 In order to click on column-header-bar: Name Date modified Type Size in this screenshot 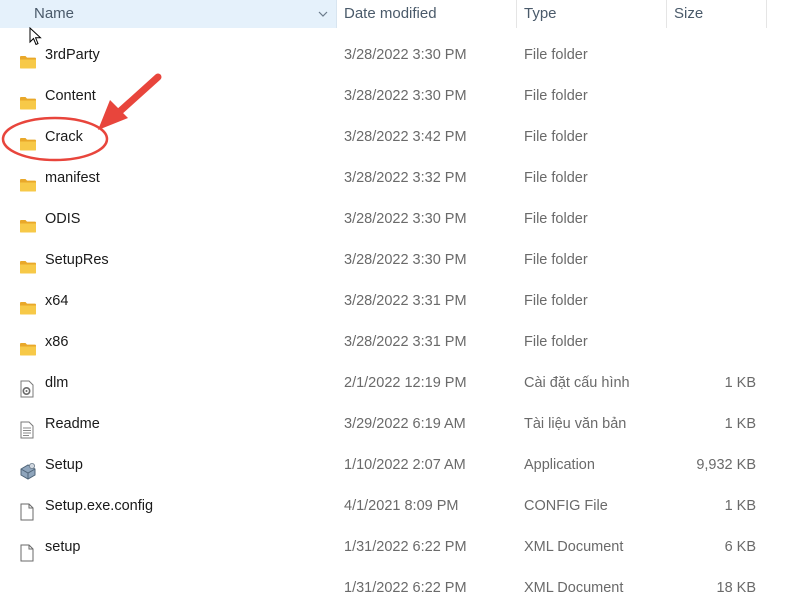, I will do `click(393, 15)`.